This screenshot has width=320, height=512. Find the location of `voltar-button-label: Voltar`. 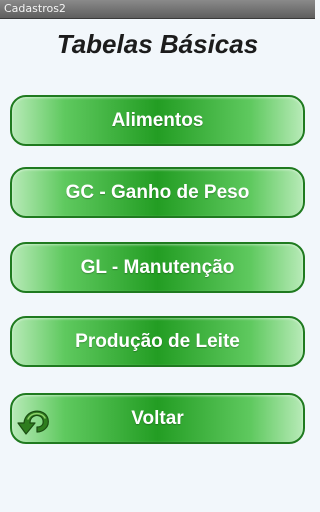

voltar-button-label: Voltar is located at coordinates (157, 418).